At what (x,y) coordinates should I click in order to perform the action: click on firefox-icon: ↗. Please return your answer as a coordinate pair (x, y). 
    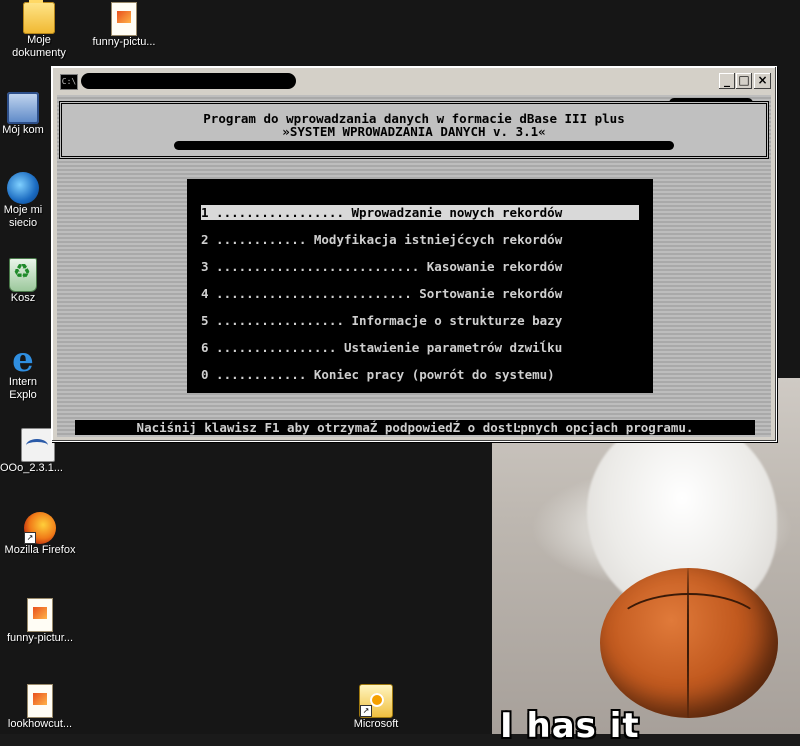
    Looking at the image, I should click on (40, 528).